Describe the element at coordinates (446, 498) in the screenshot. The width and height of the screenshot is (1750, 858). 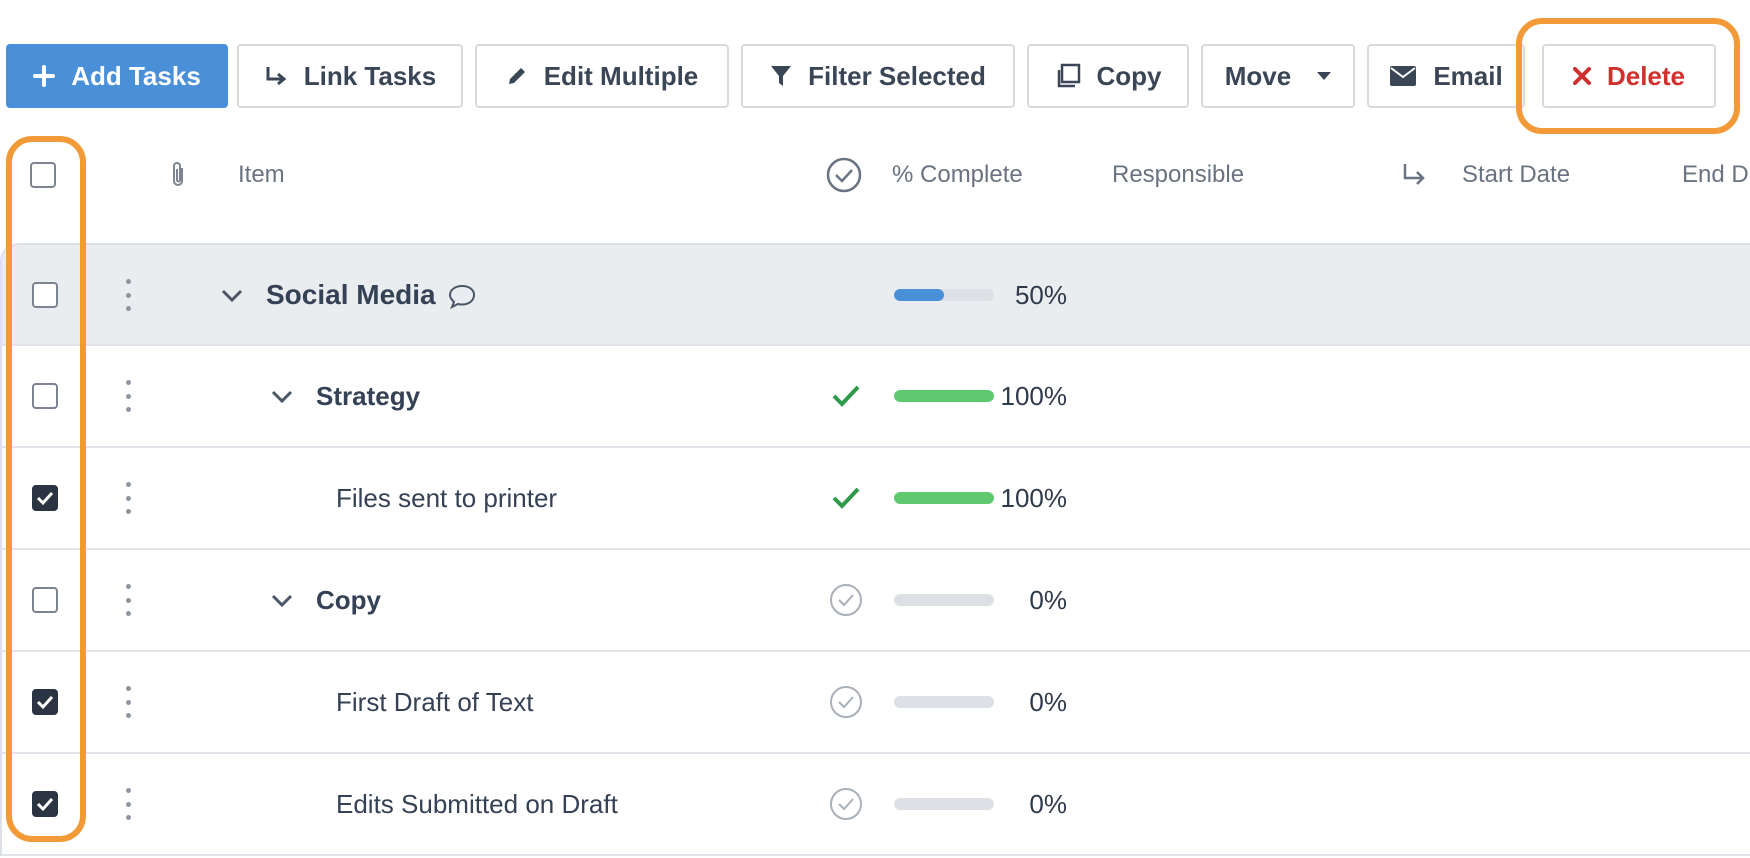
I see `task-name: Files sent to printer` at that location.